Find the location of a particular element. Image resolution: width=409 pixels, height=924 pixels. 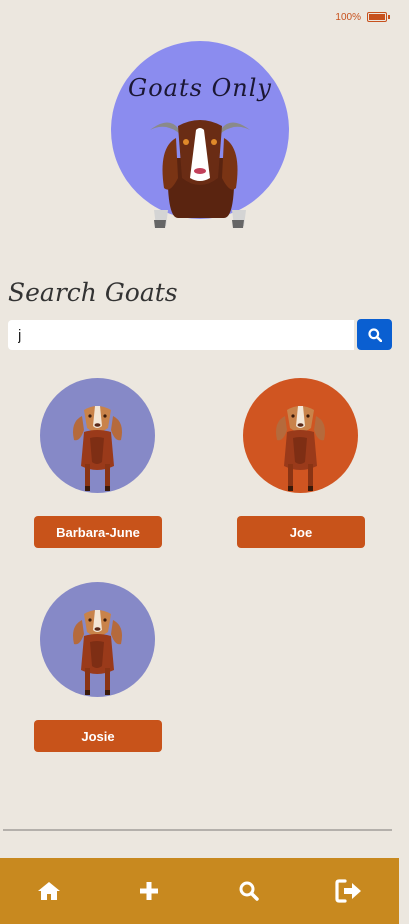

goat-name-button: Josie is located at coordinates (98, 736).